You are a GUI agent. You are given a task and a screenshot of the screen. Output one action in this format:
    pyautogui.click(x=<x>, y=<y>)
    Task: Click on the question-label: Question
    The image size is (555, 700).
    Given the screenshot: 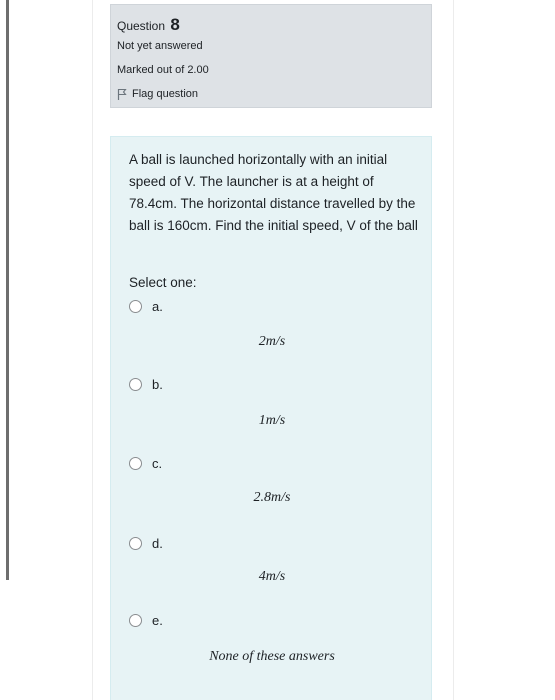 What is the action you would take?
    pyautogui.click(x=141, y=26)
    